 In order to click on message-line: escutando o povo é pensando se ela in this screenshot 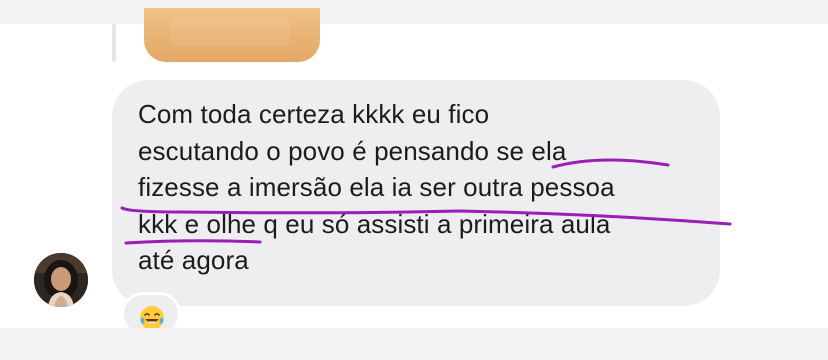, I will do `click(352, 150)`.